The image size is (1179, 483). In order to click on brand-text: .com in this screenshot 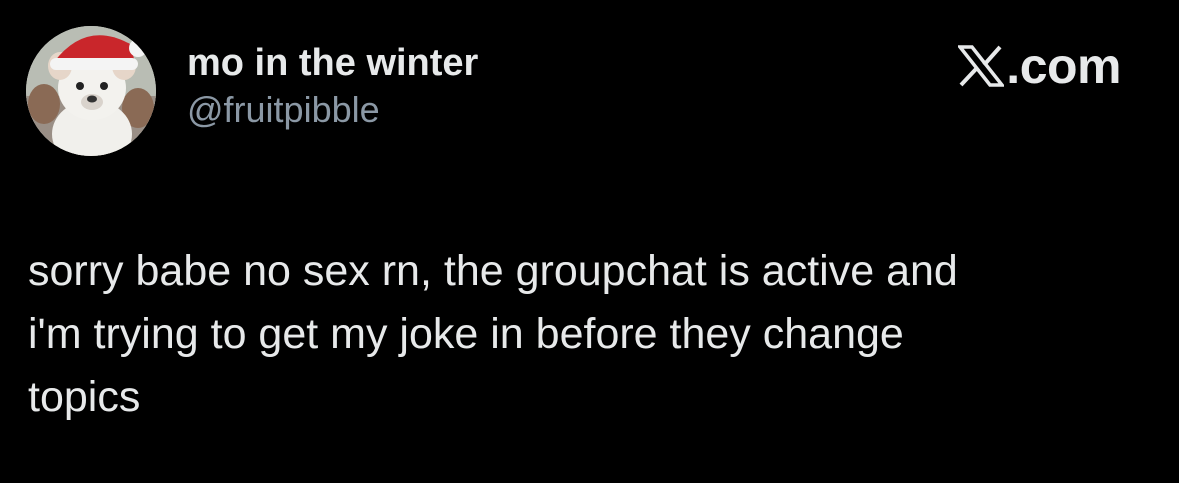, I will do `click(1063, 66)`.